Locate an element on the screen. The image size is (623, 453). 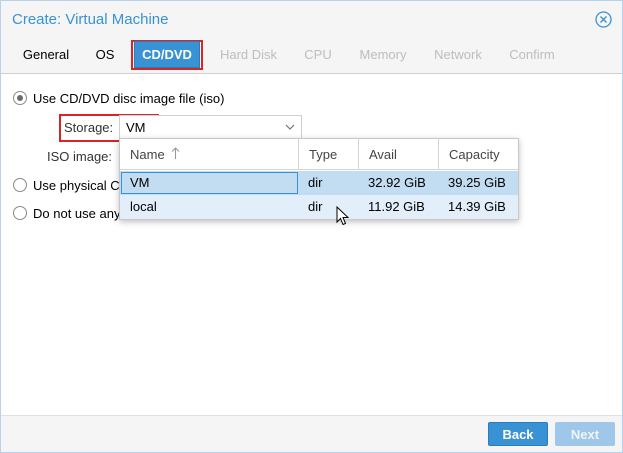
column-name-label: Name is located at coordinates (147, 154).